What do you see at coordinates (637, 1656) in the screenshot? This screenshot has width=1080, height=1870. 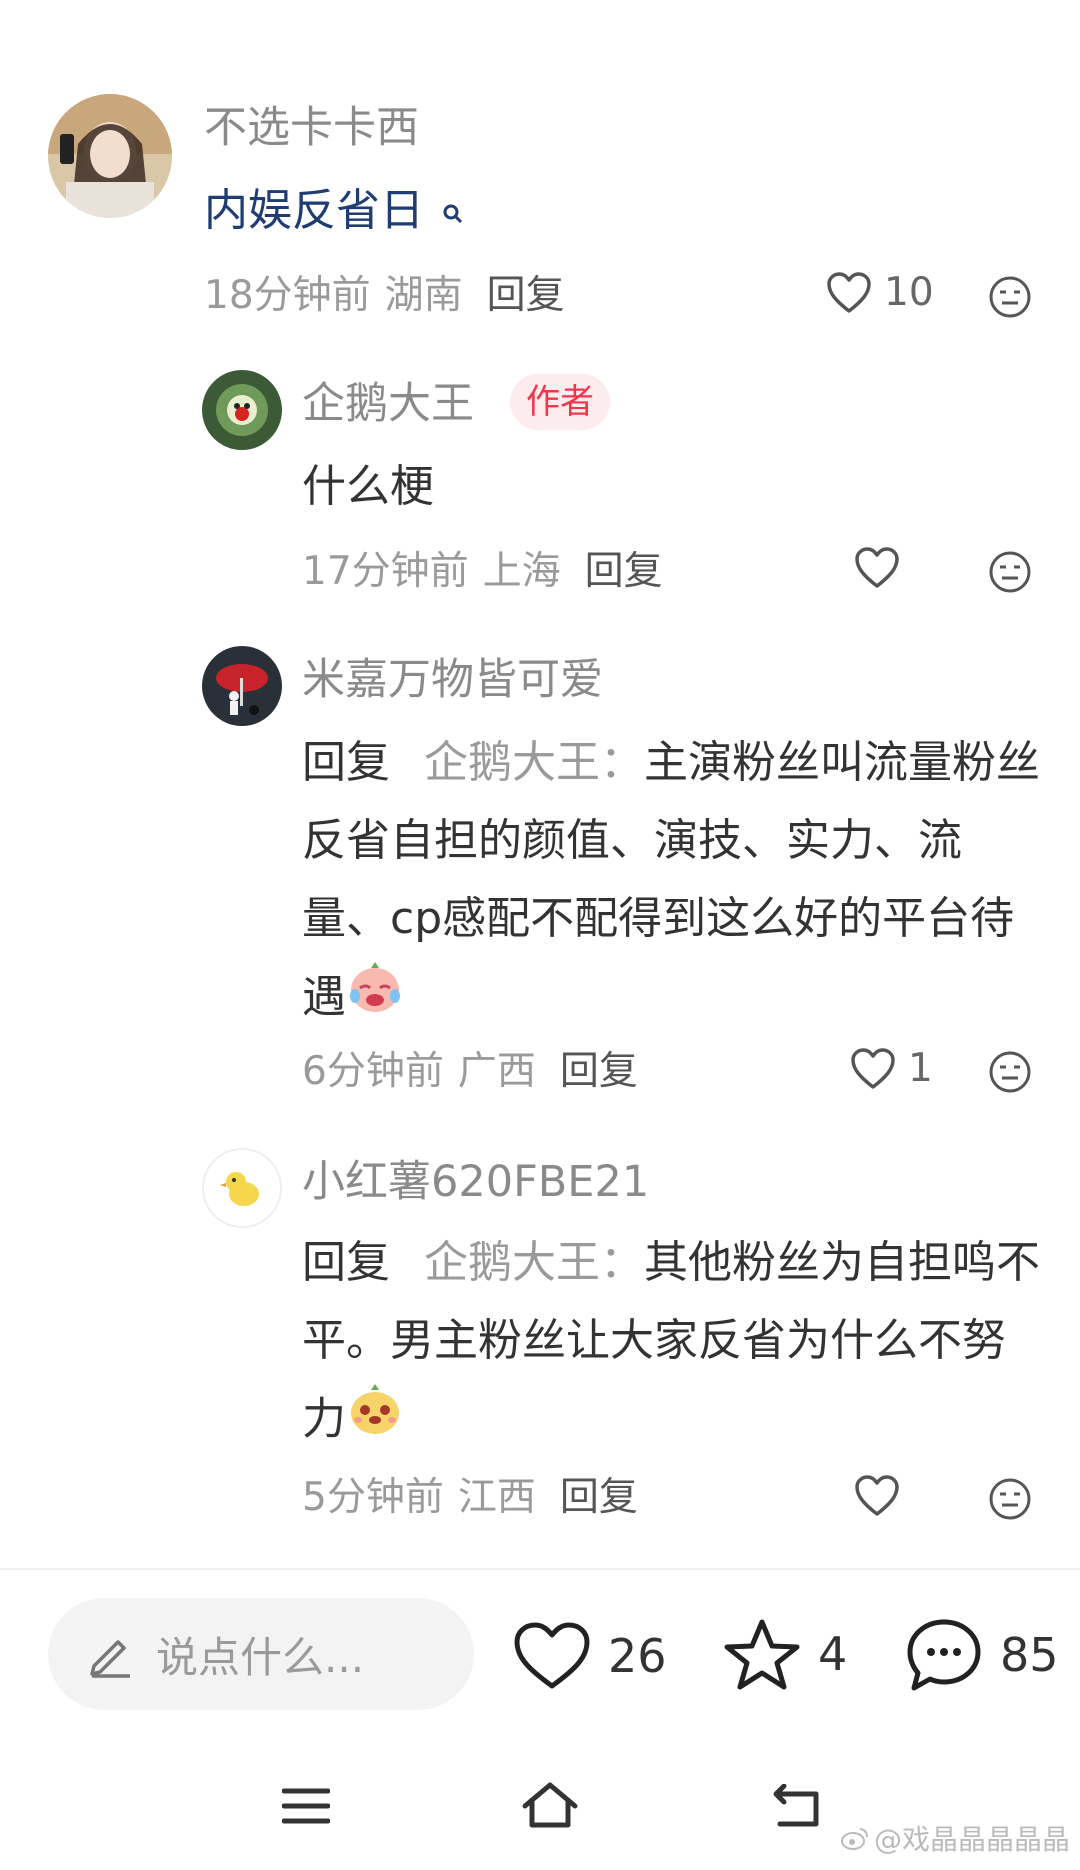 I see `likes-count: 26` at bounding box center [637, 1656].